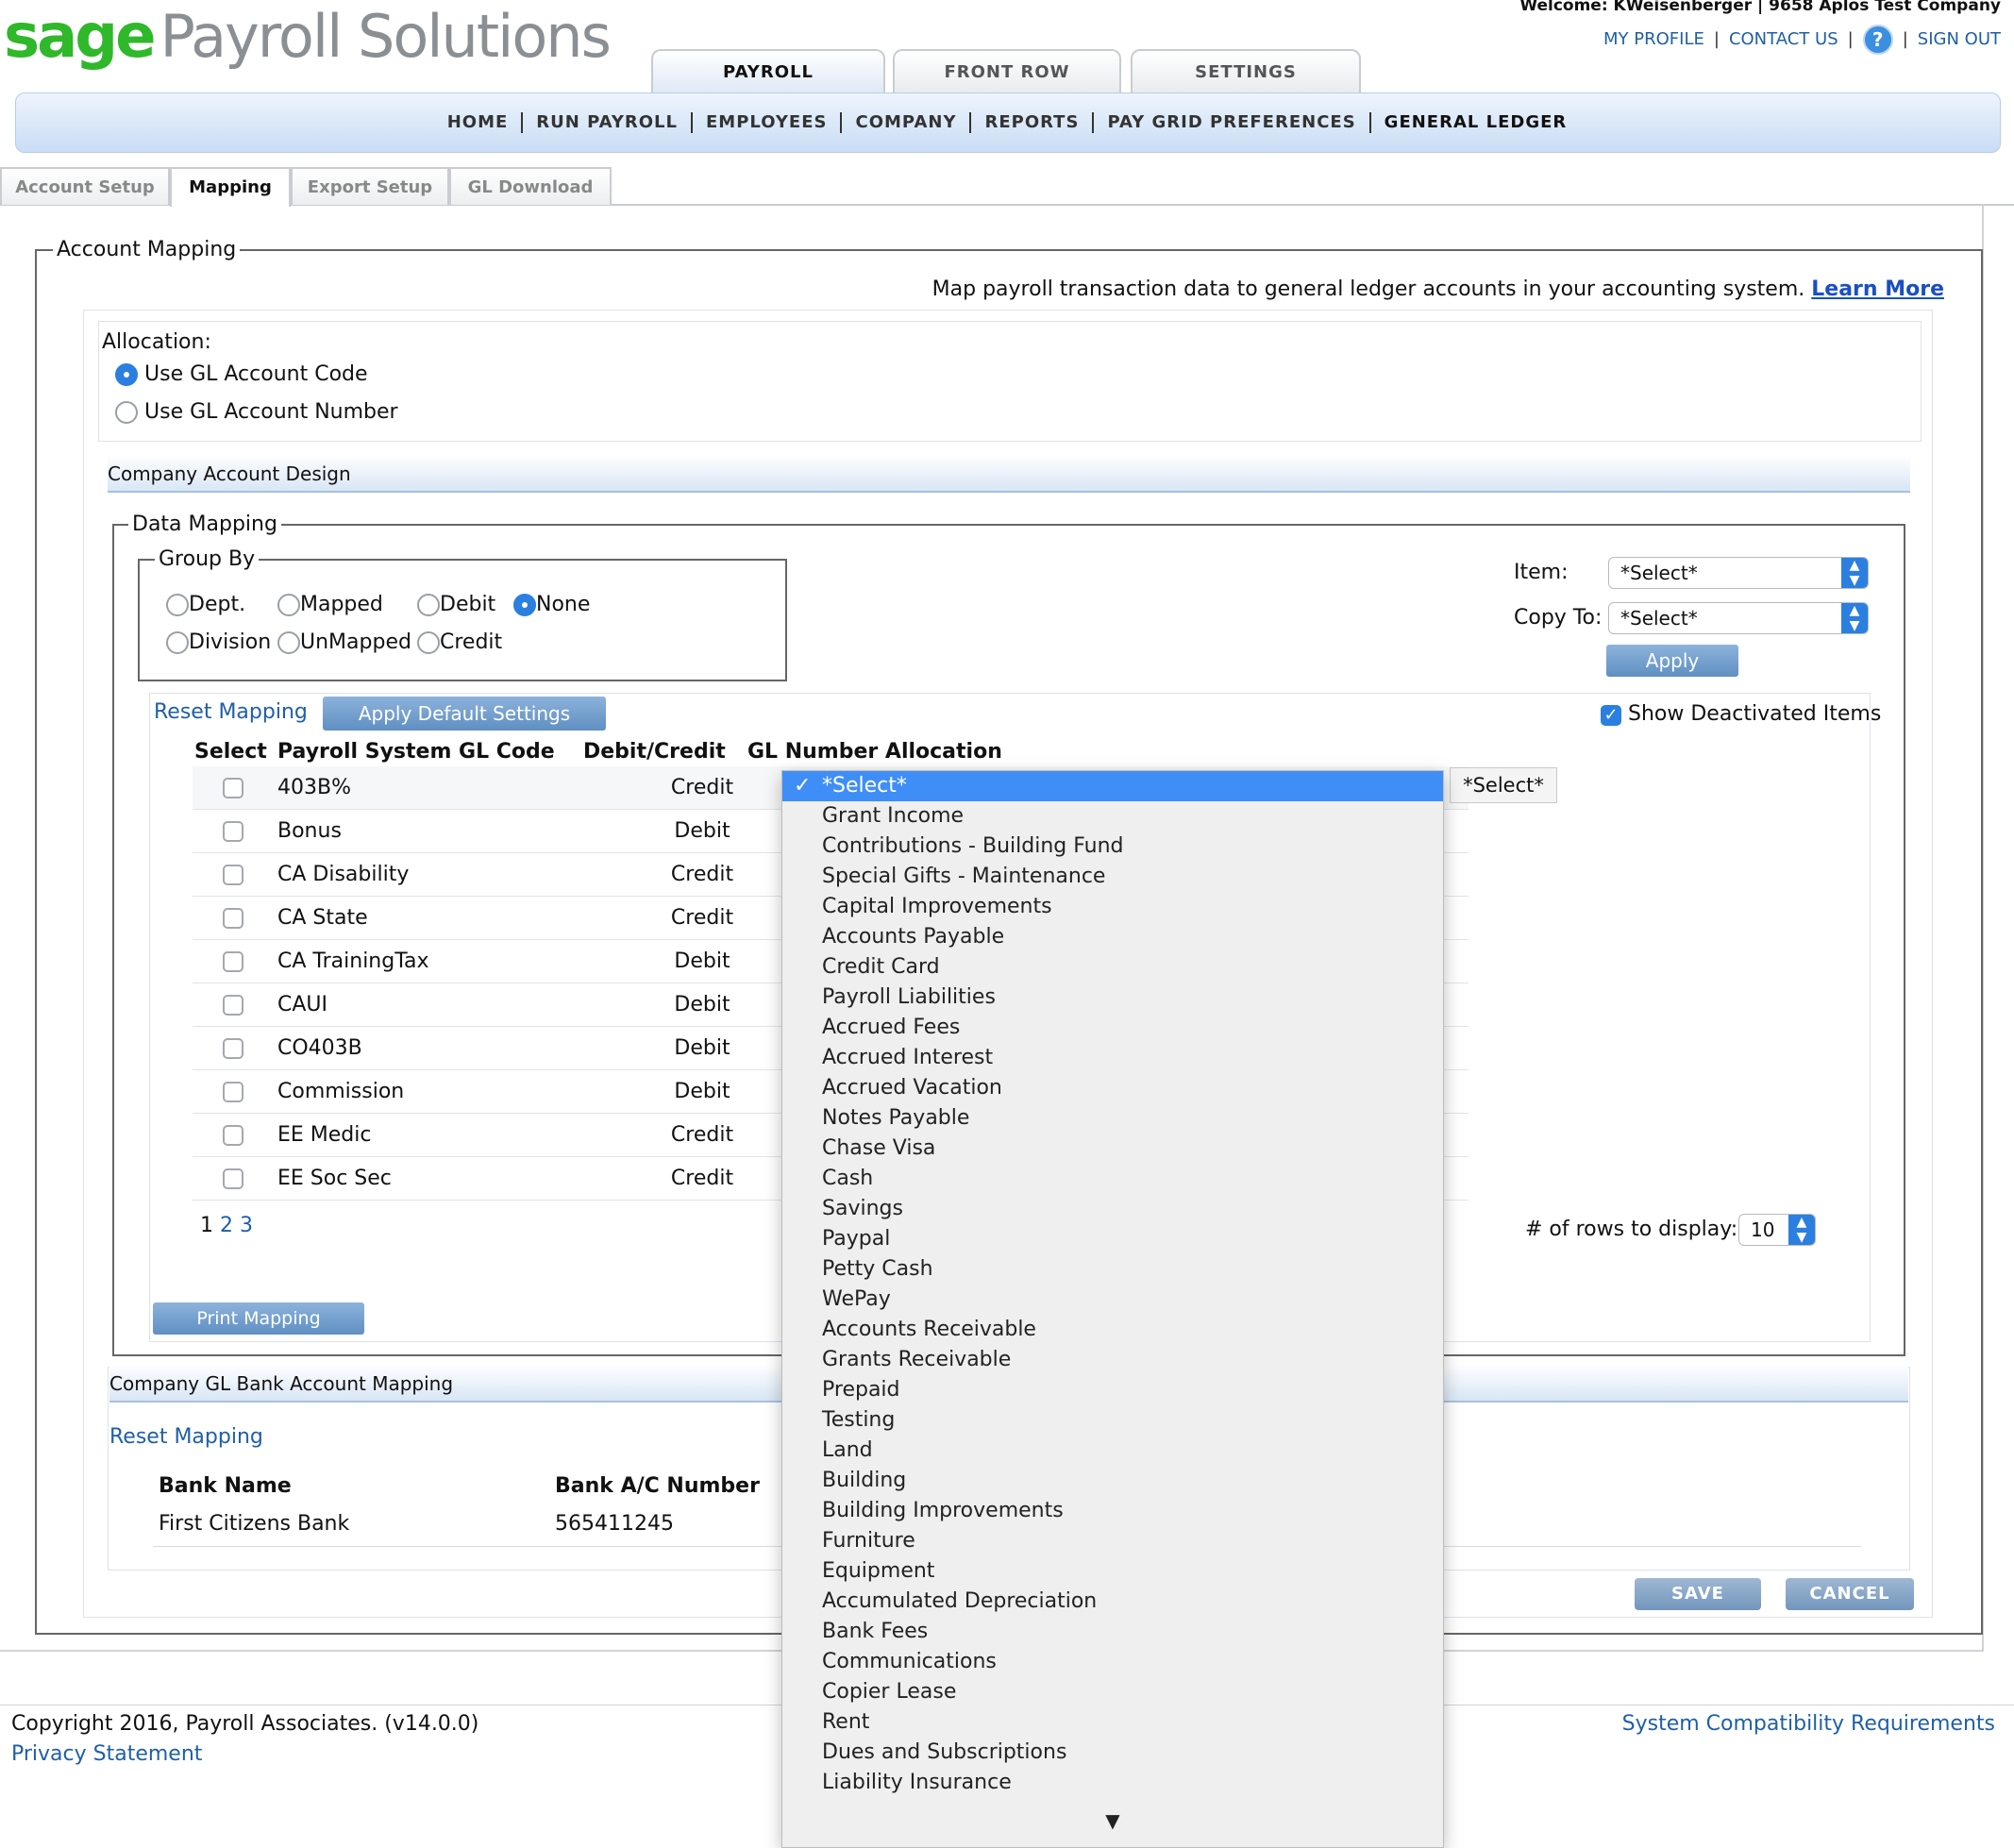 The width and height of the screenshot is (2014, 1848). What do you see at coordinates (1112, 1662) in the screenshot?
I see `dropdown-option: Communications` at bounding box center [1112, 1662].